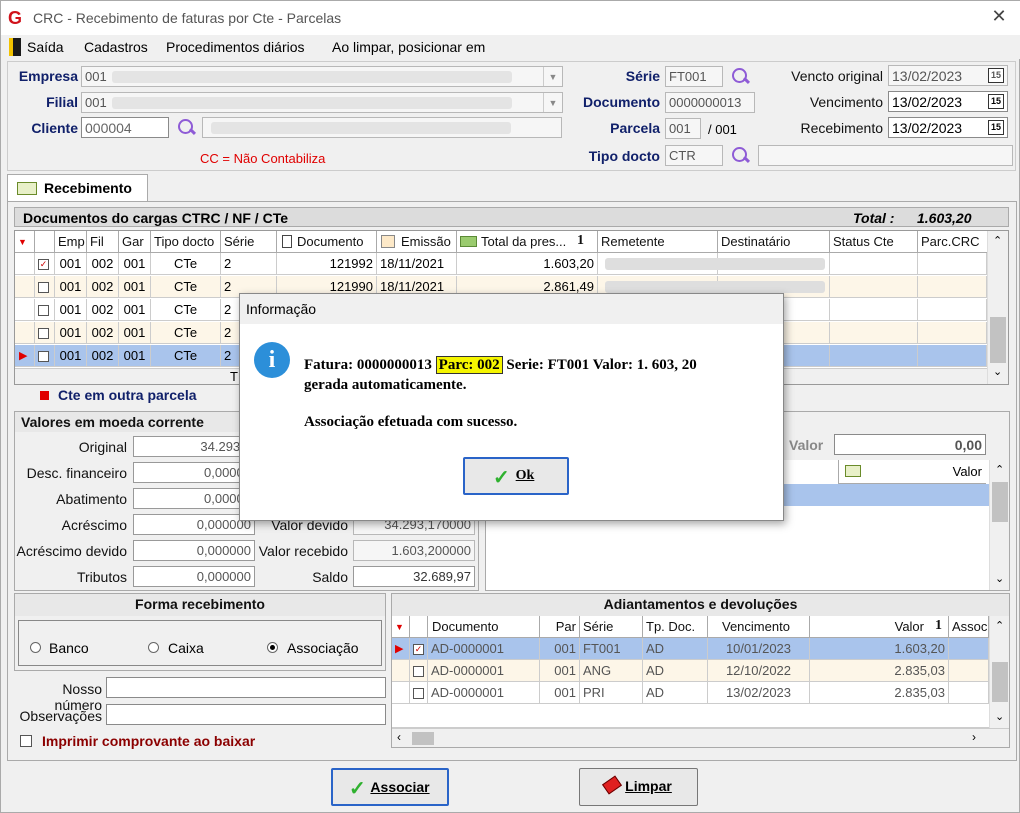  Describe the element at coordinates (969, 627) in the screenshot. I see `col-adiant-assoc: Assoc` at that location.